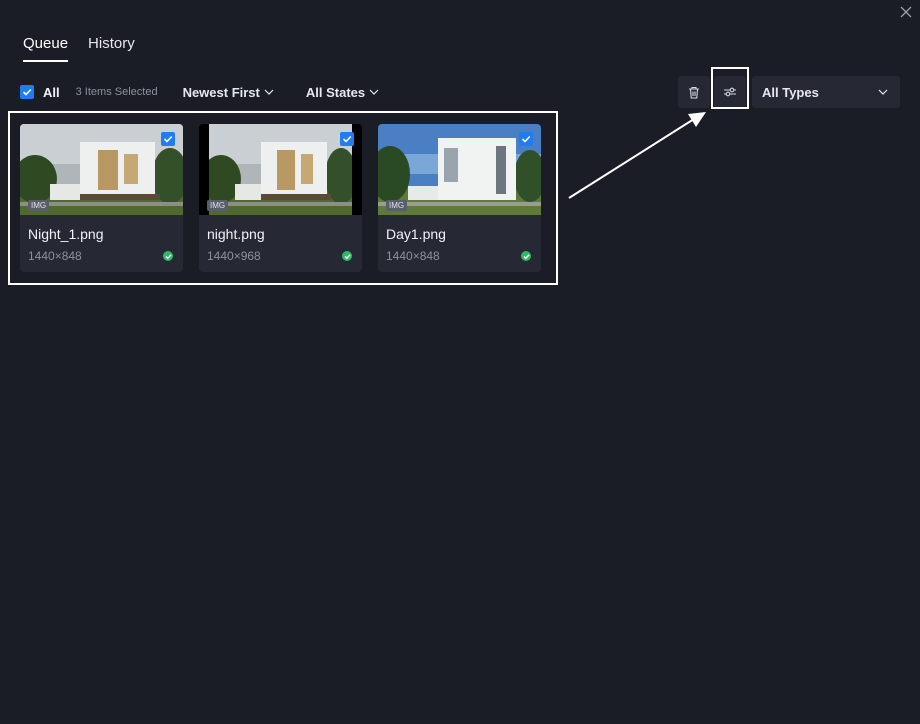 The height and width of the screenshot is (724, 920). What do you see at coordinates (46, 48) in the screenshot?
I see `tab-queue: Queue` at bounding box center [46, 48].